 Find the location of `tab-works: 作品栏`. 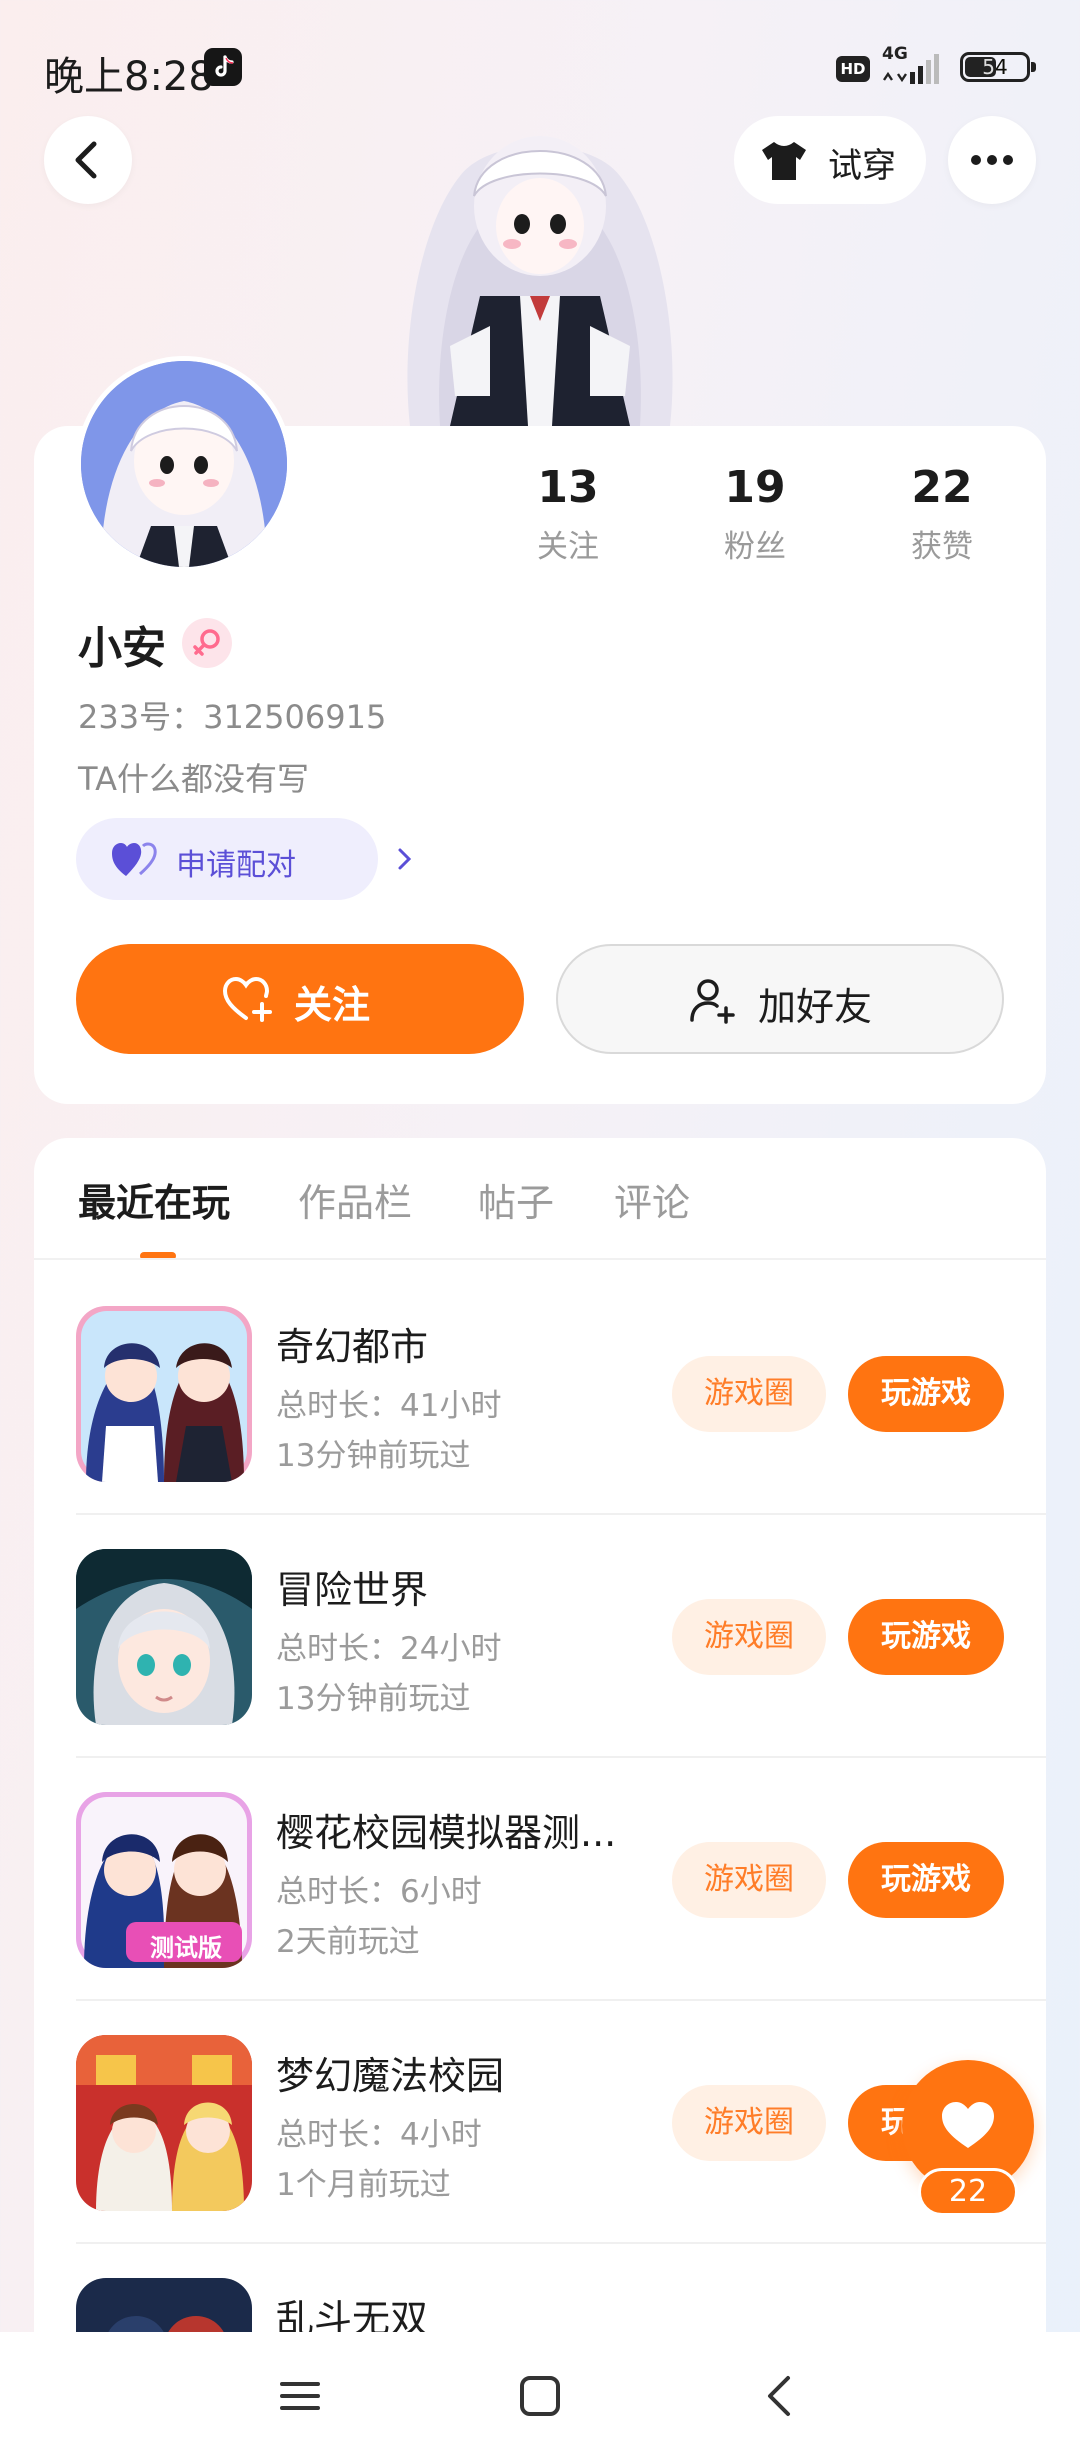

tab-works: 作品栏 is located at coordinates (355, 1199).